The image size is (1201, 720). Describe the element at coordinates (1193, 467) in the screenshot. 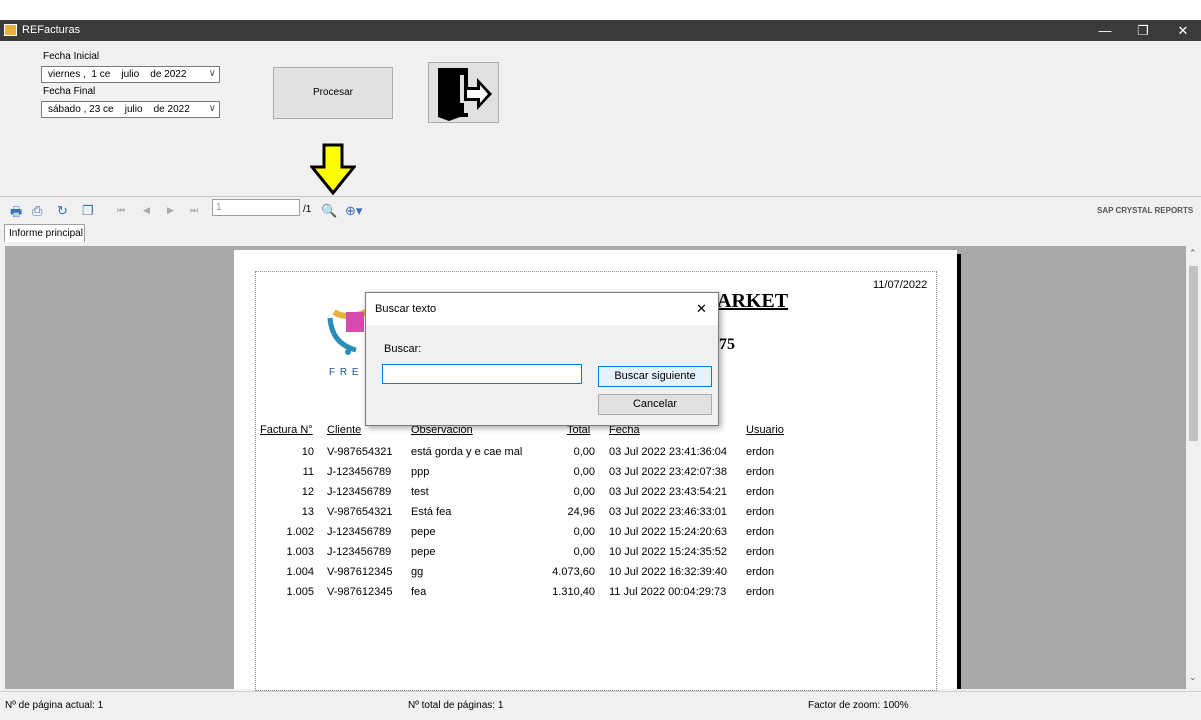

I see `vertical-scrollbar: ⌃ ⌄` at that location.